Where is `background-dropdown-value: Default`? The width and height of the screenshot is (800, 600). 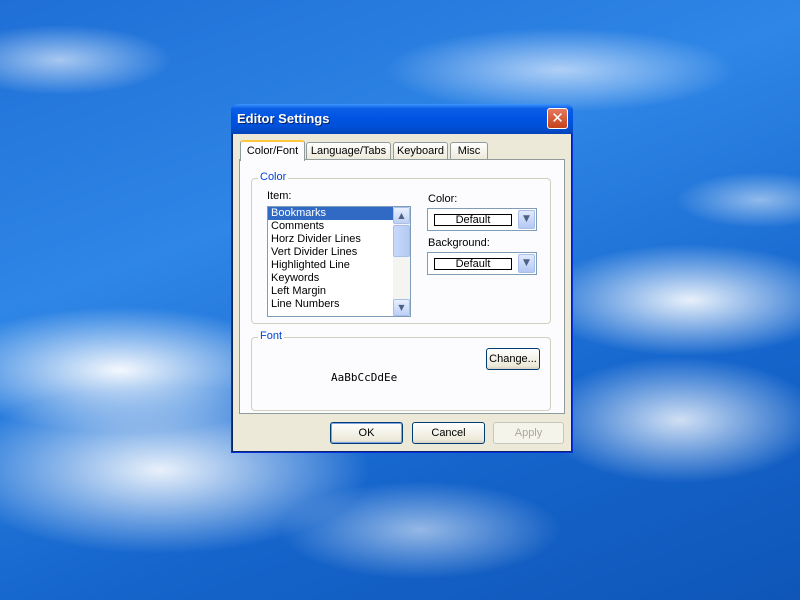 background-dropdown-value: Default is located at coordinates (473, 264).